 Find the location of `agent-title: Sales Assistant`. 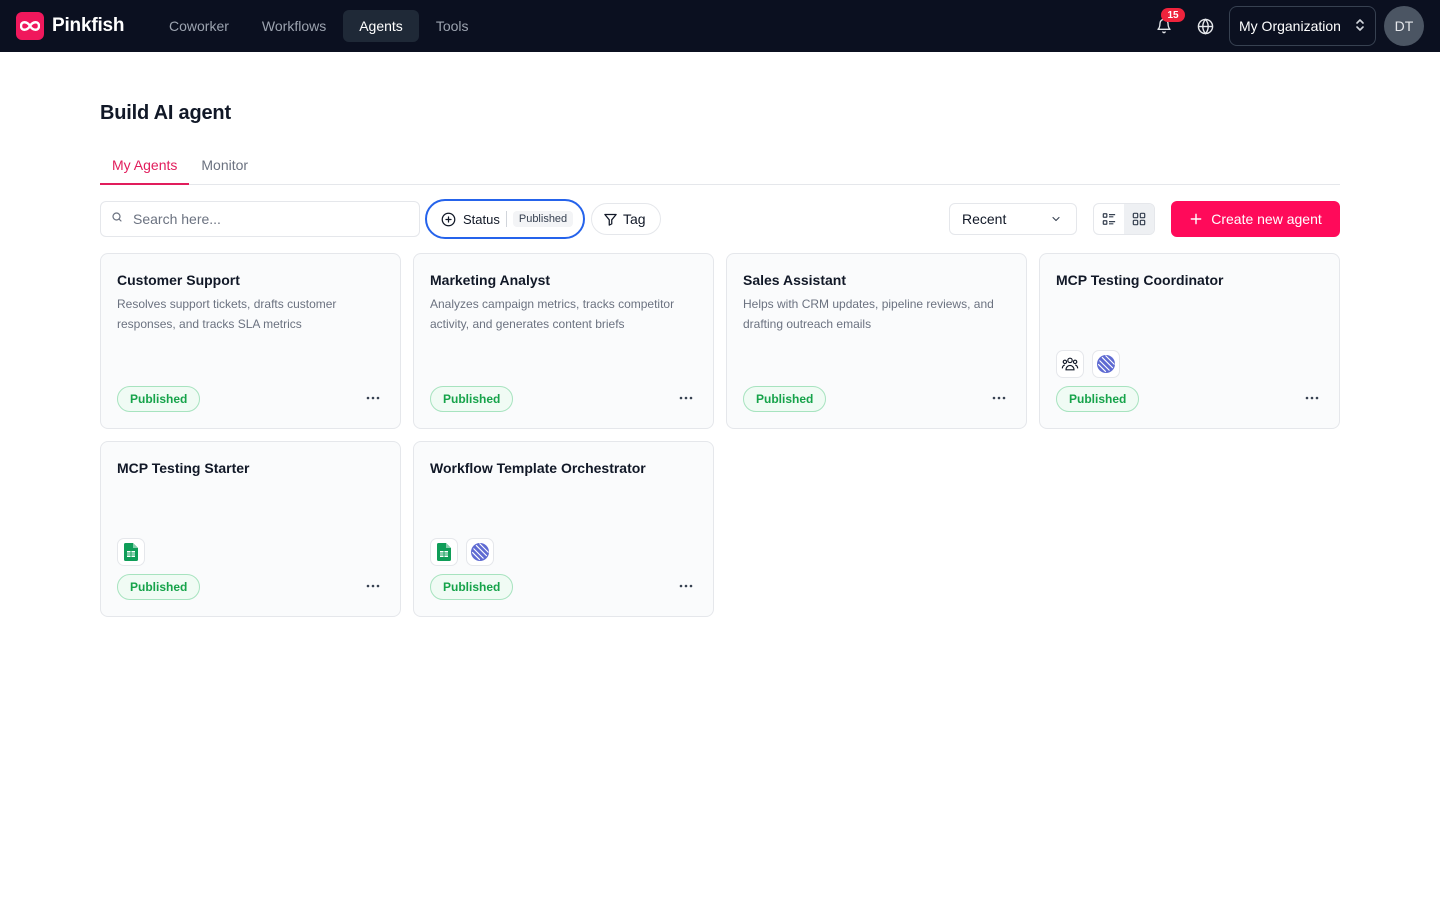

agent-title: Sales Assistant is located at coordinates (794, 280).